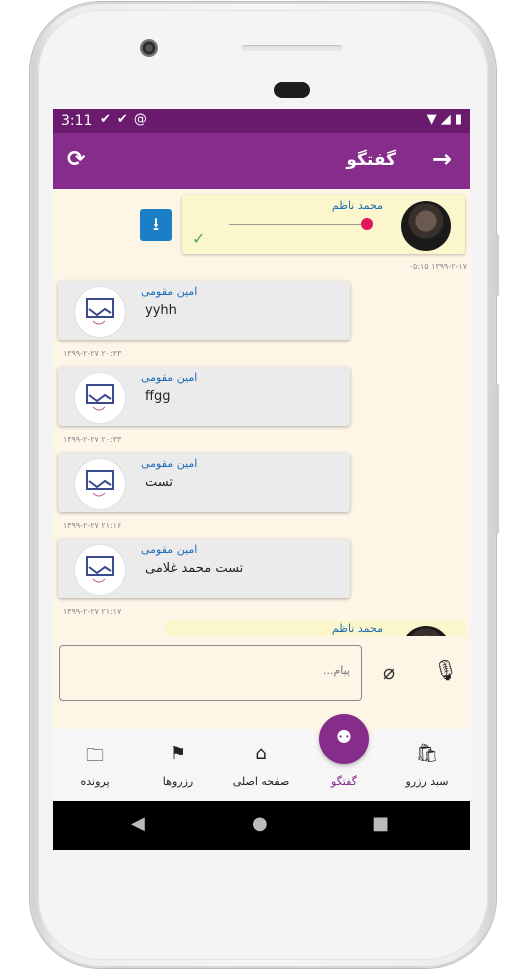  I want to click on nav-label: صفحه اصلی, so click(261, 781).